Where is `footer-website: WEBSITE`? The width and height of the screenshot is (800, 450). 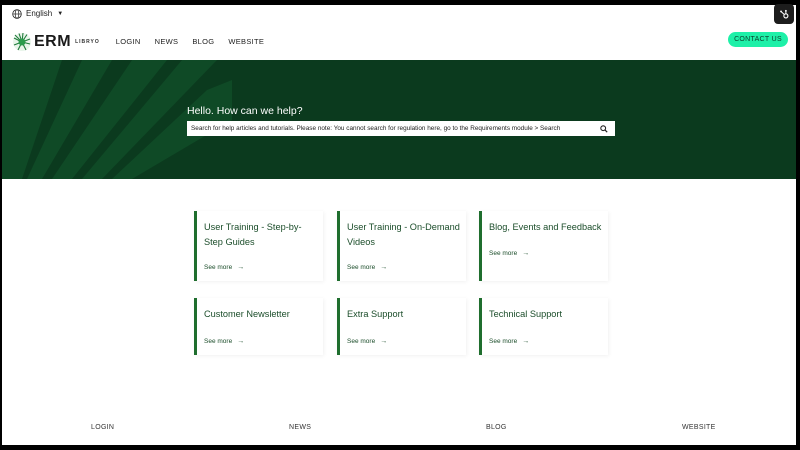
footer-website: WEBSITE is located at coordinates (699, 427).